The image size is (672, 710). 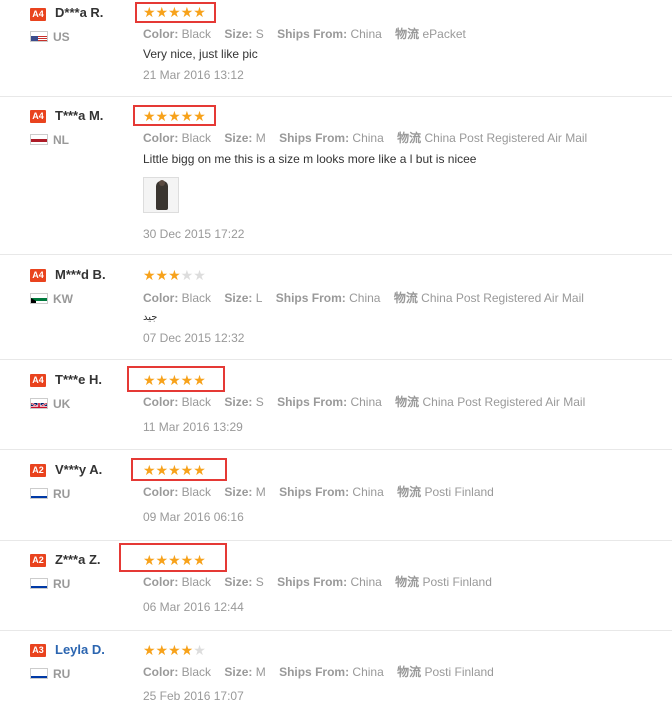 I want to click on uk-flag-icon, so click(x=39, y=403).